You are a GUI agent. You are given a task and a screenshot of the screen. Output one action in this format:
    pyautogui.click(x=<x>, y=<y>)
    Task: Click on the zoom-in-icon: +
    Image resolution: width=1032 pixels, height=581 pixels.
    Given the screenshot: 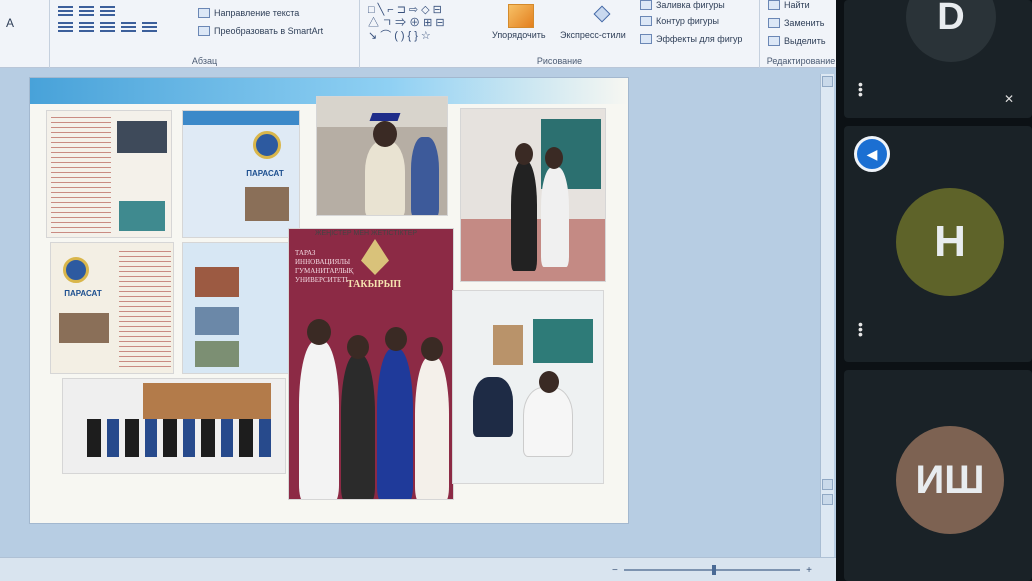 What is the action you would take?
    pyautogui.click(x=809, y=570)
    